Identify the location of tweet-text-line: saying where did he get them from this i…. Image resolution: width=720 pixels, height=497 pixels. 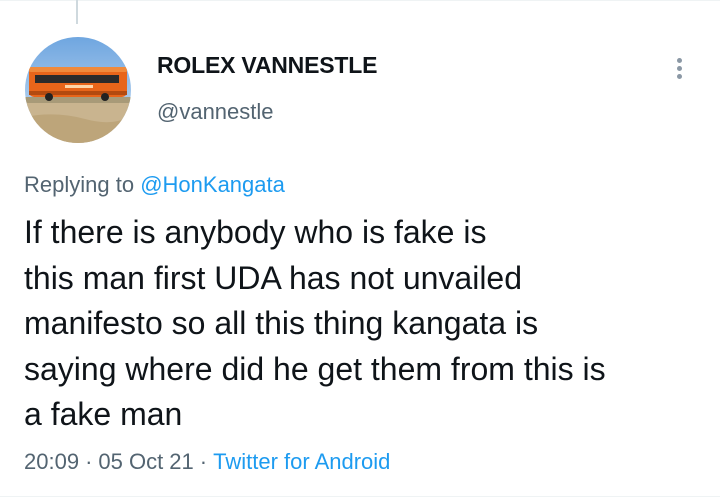
(315, 368).